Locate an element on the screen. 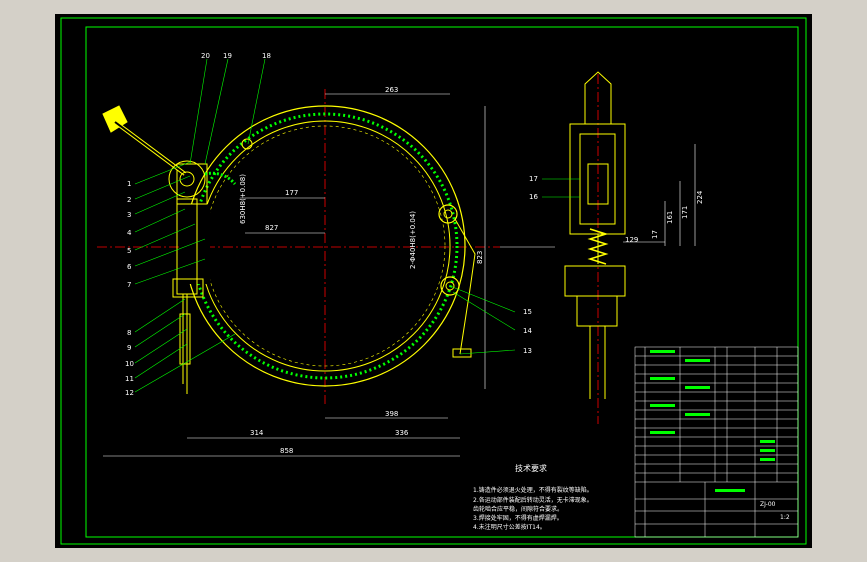  dim-398: 398 is located at coordinates (391, 414).